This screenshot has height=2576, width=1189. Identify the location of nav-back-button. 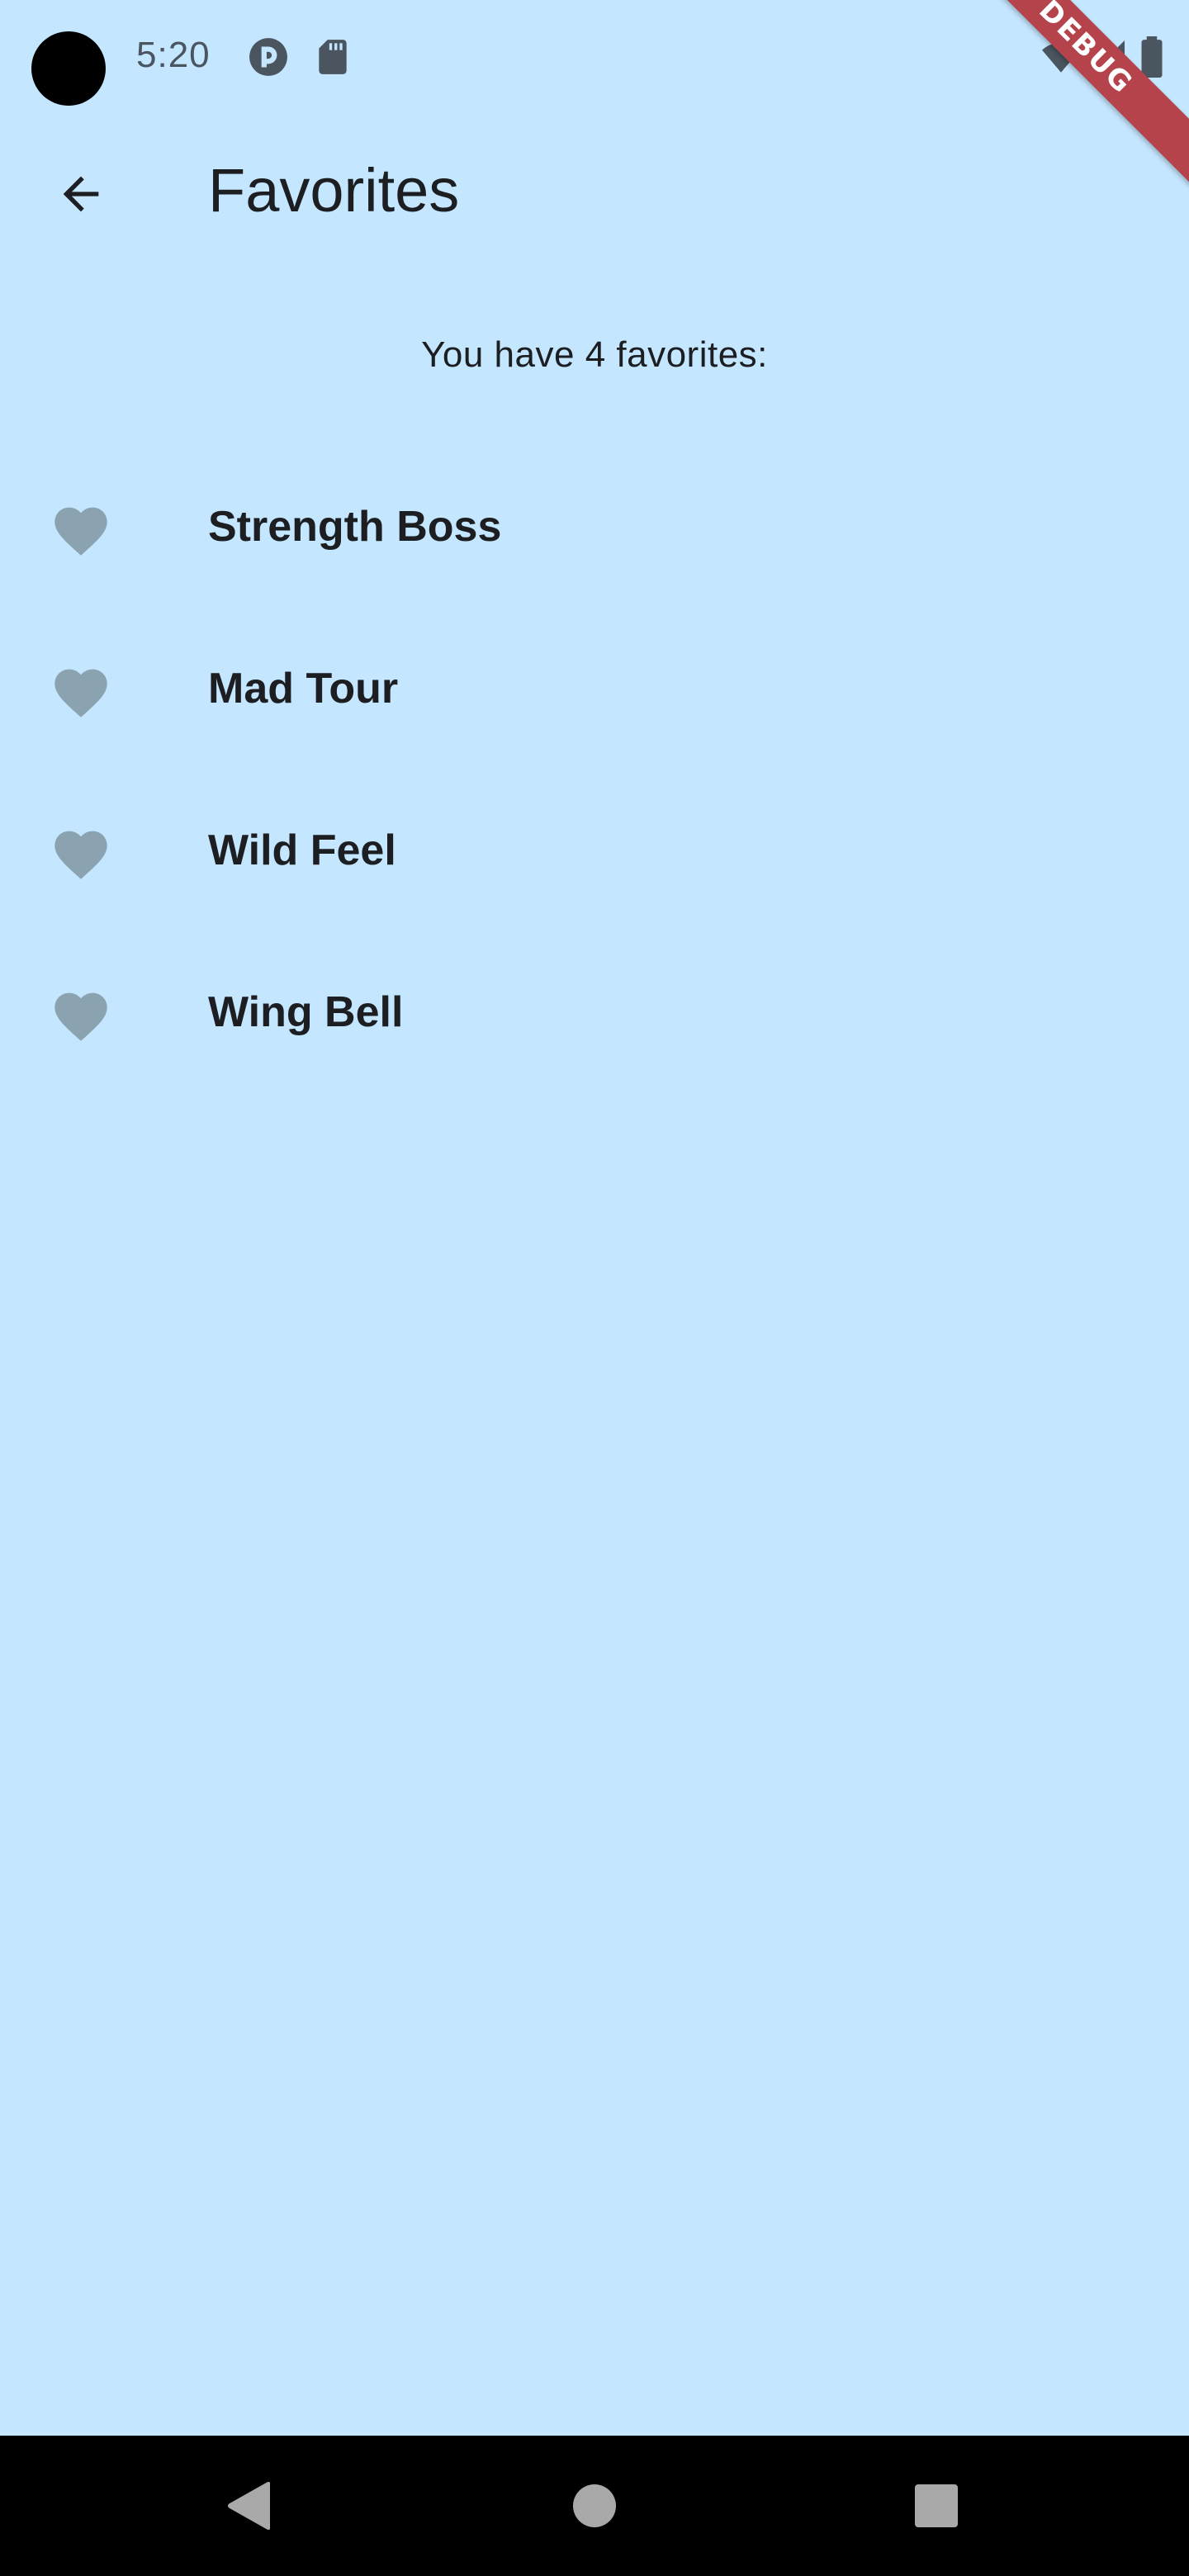
(247, 2506).